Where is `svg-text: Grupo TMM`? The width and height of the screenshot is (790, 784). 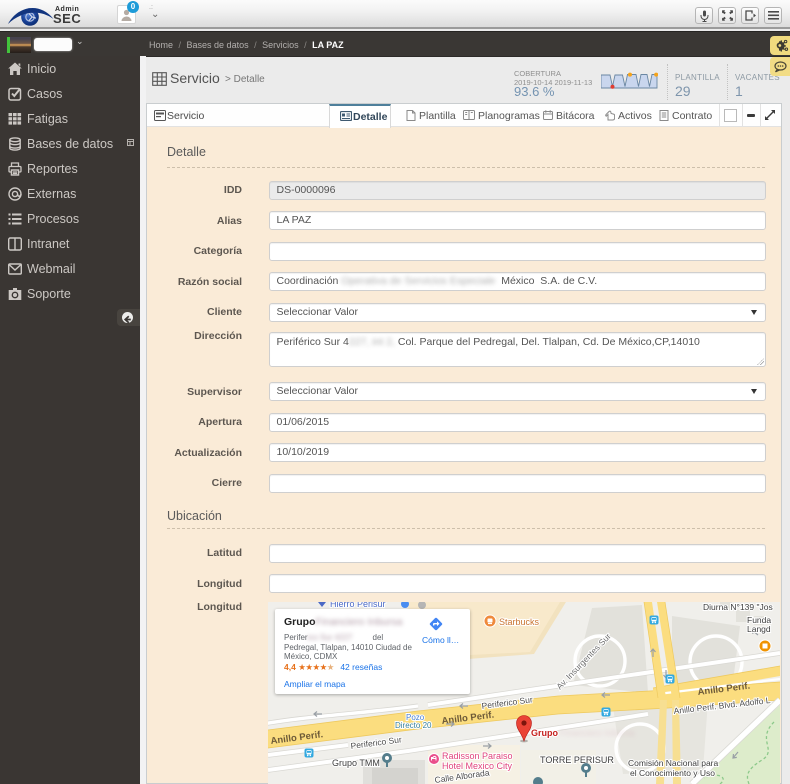 svg-text: Grupo TMM is located at coordinates (356, 763).